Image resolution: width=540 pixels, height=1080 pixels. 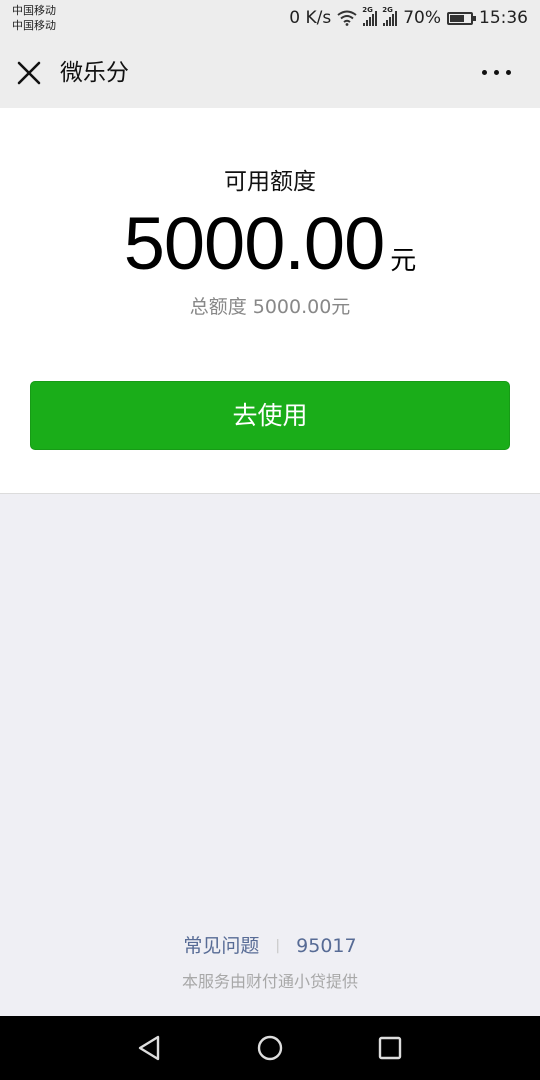 I want to click on total-credit: 总额度 5000.00元, so click(x=270, y=307).